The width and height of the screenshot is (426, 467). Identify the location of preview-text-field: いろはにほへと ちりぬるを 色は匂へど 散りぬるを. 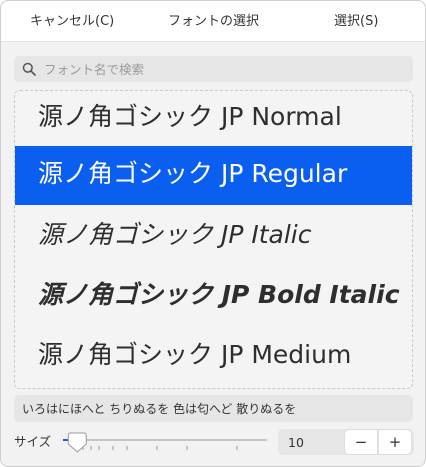
(213, 408).